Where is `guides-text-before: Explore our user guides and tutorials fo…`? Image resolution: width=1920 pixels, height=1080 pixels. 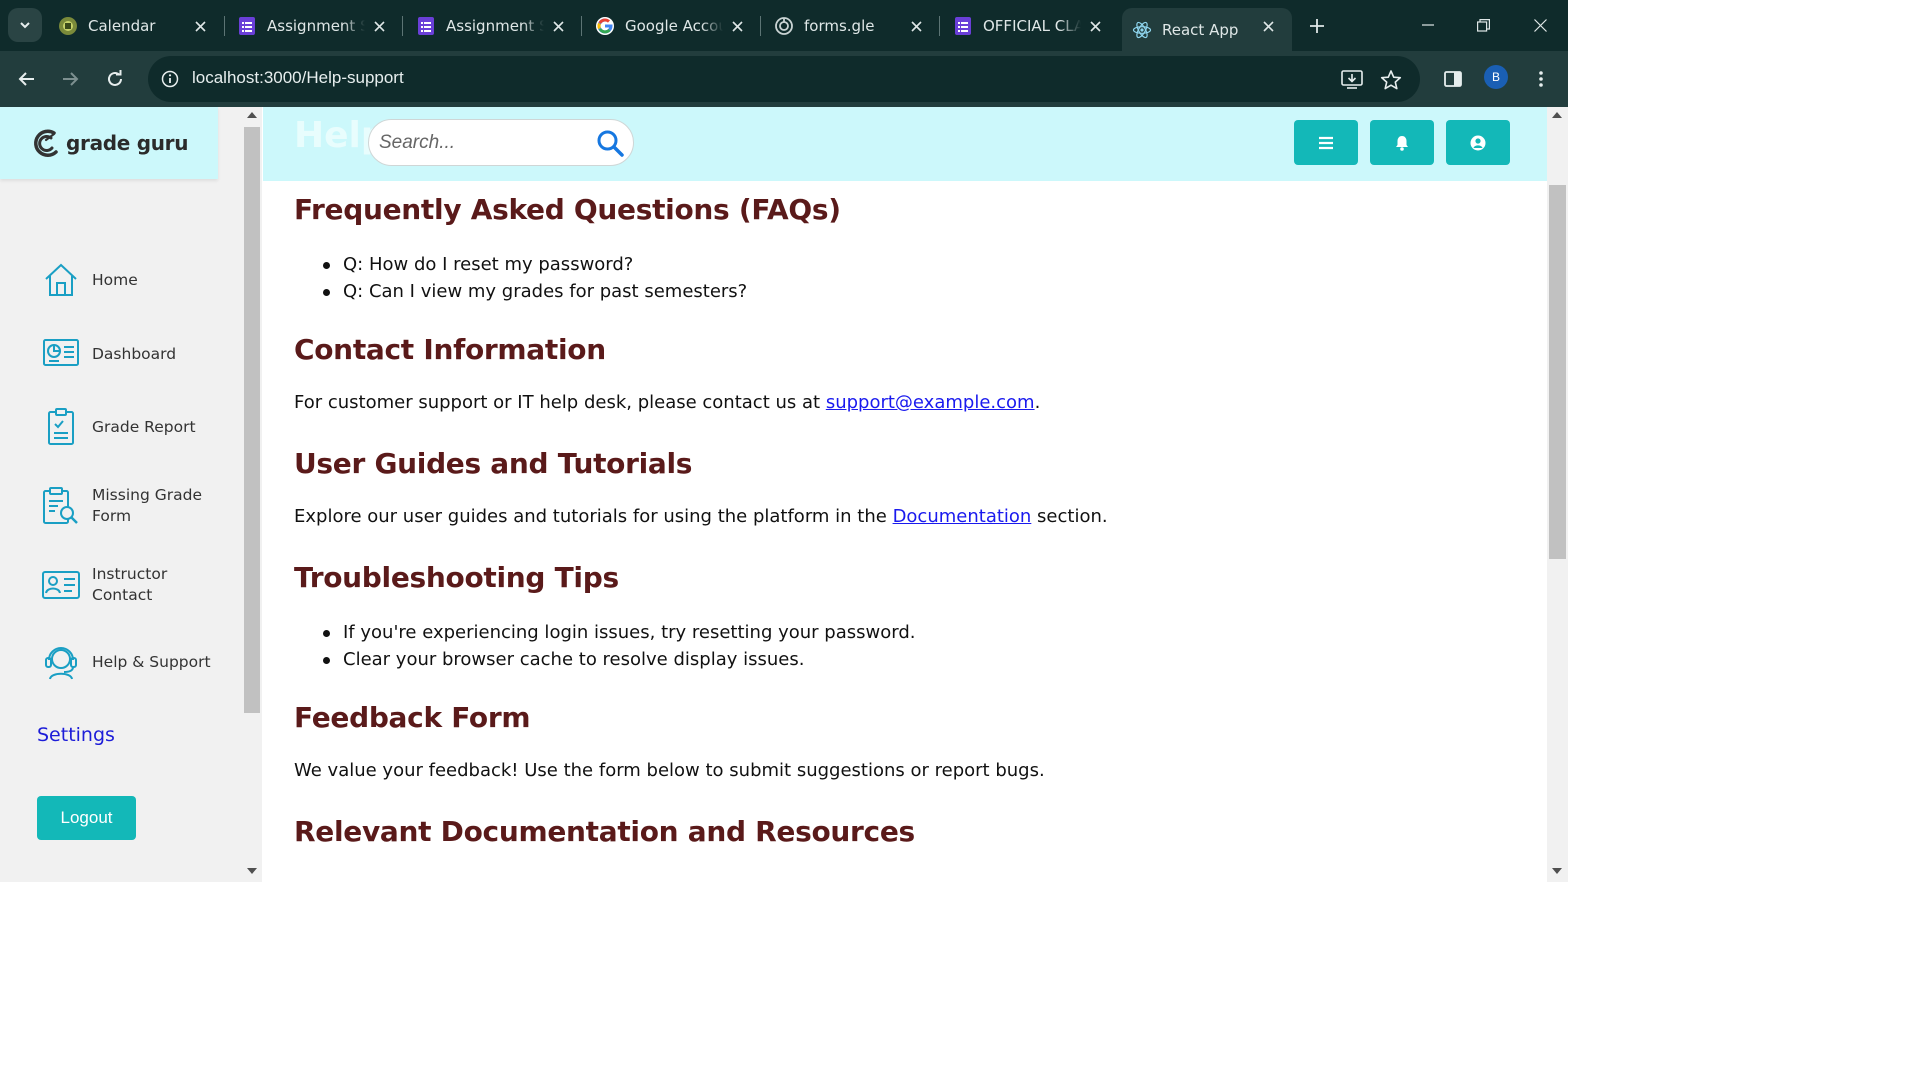
guides-text-before: Explore our user guides and tutorials fo… is located at coordinates (593, 516).